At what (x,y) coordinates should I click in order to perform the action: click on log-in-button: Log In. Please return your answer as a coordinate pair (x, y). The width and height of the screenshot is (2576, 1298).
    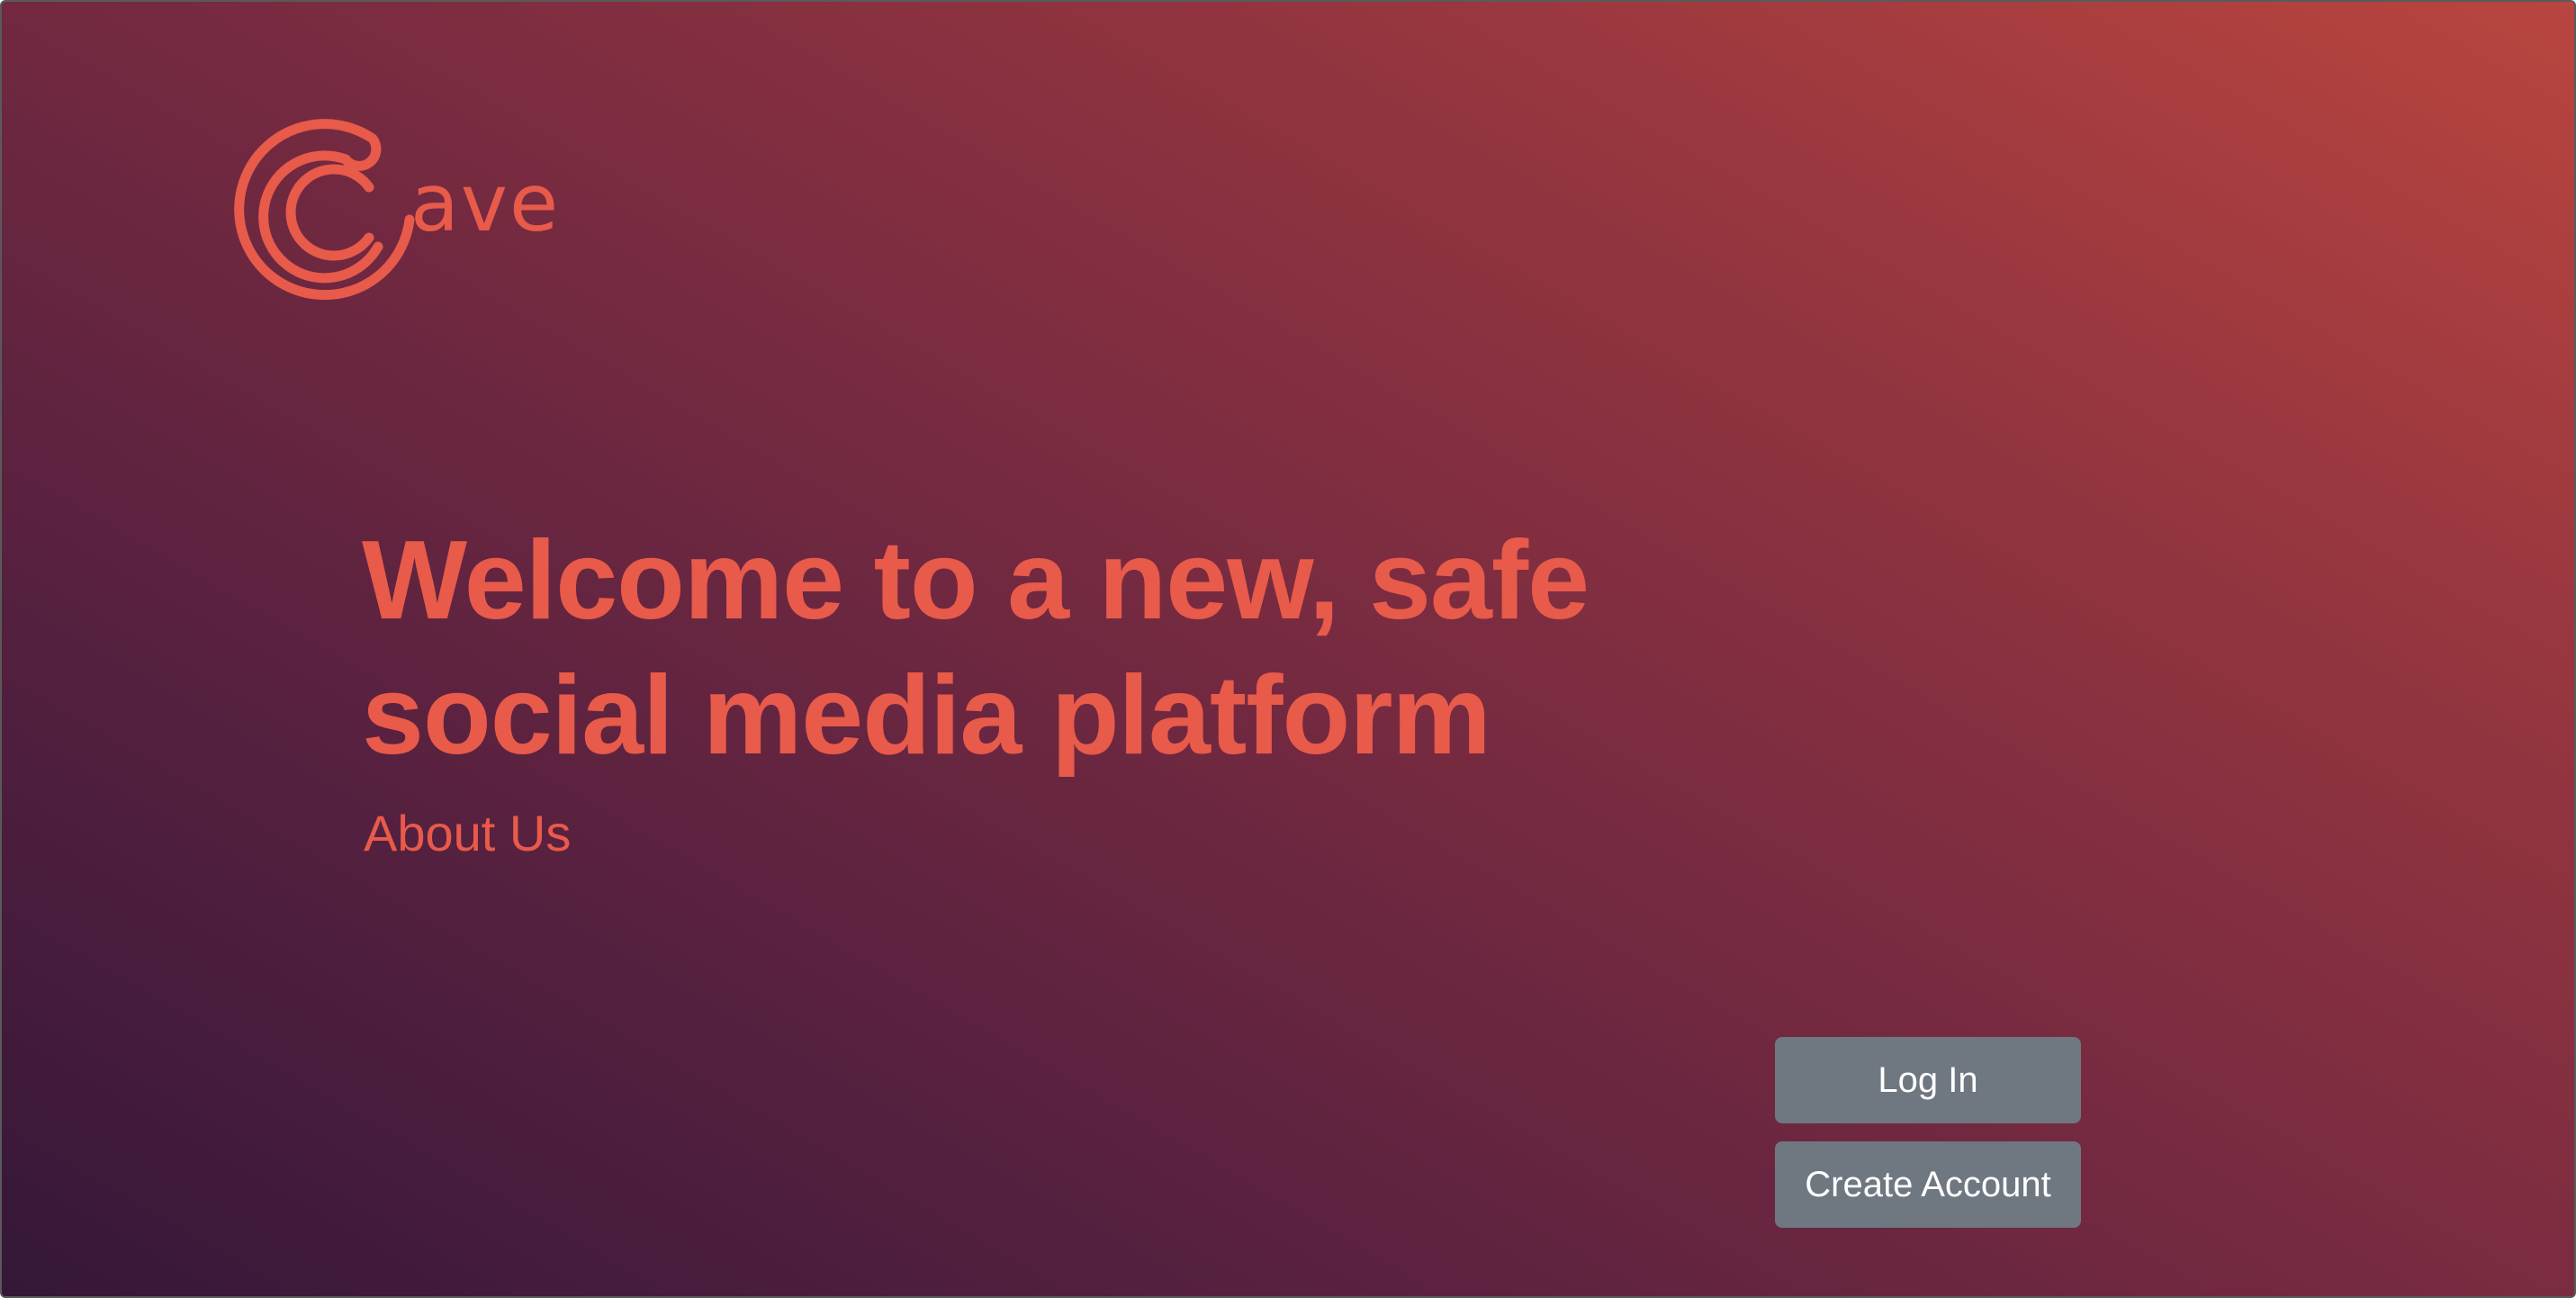
    Looking at the image, I should click on (1928, 1080).